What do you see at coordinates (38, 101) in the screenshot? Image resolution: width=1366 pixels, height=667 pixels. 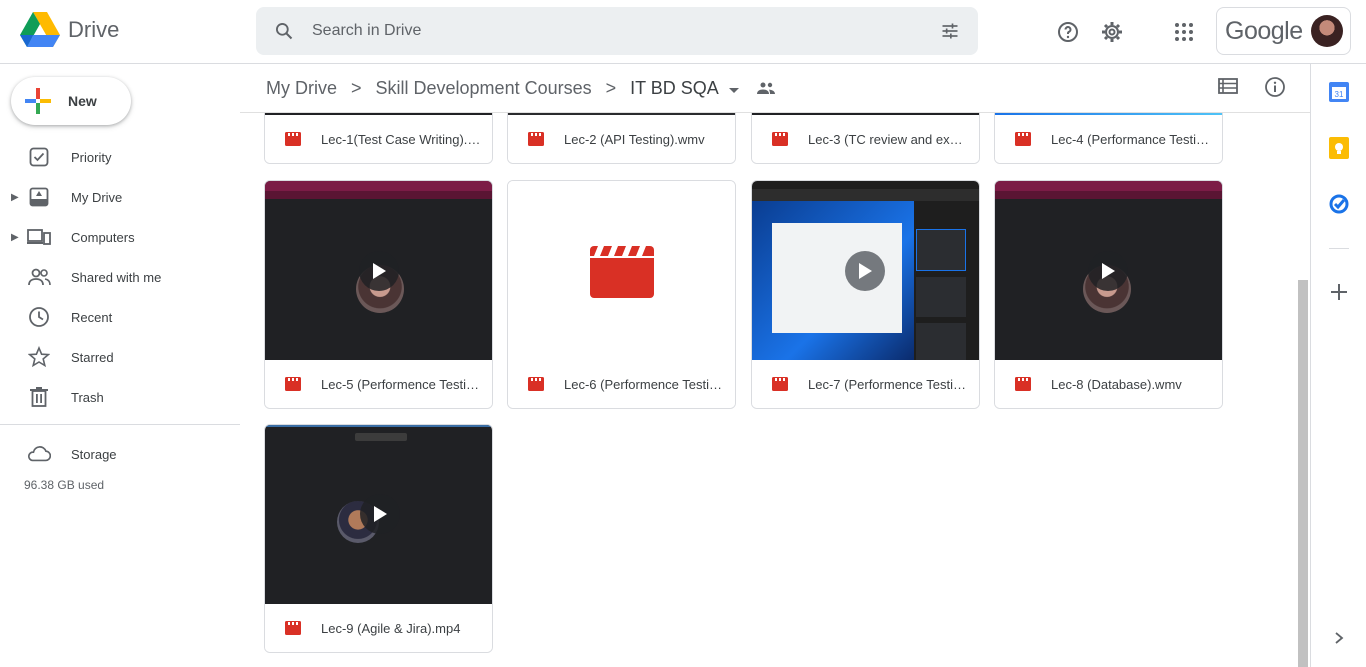 I see `plus-color-icon` at bounding box center [38, 101].